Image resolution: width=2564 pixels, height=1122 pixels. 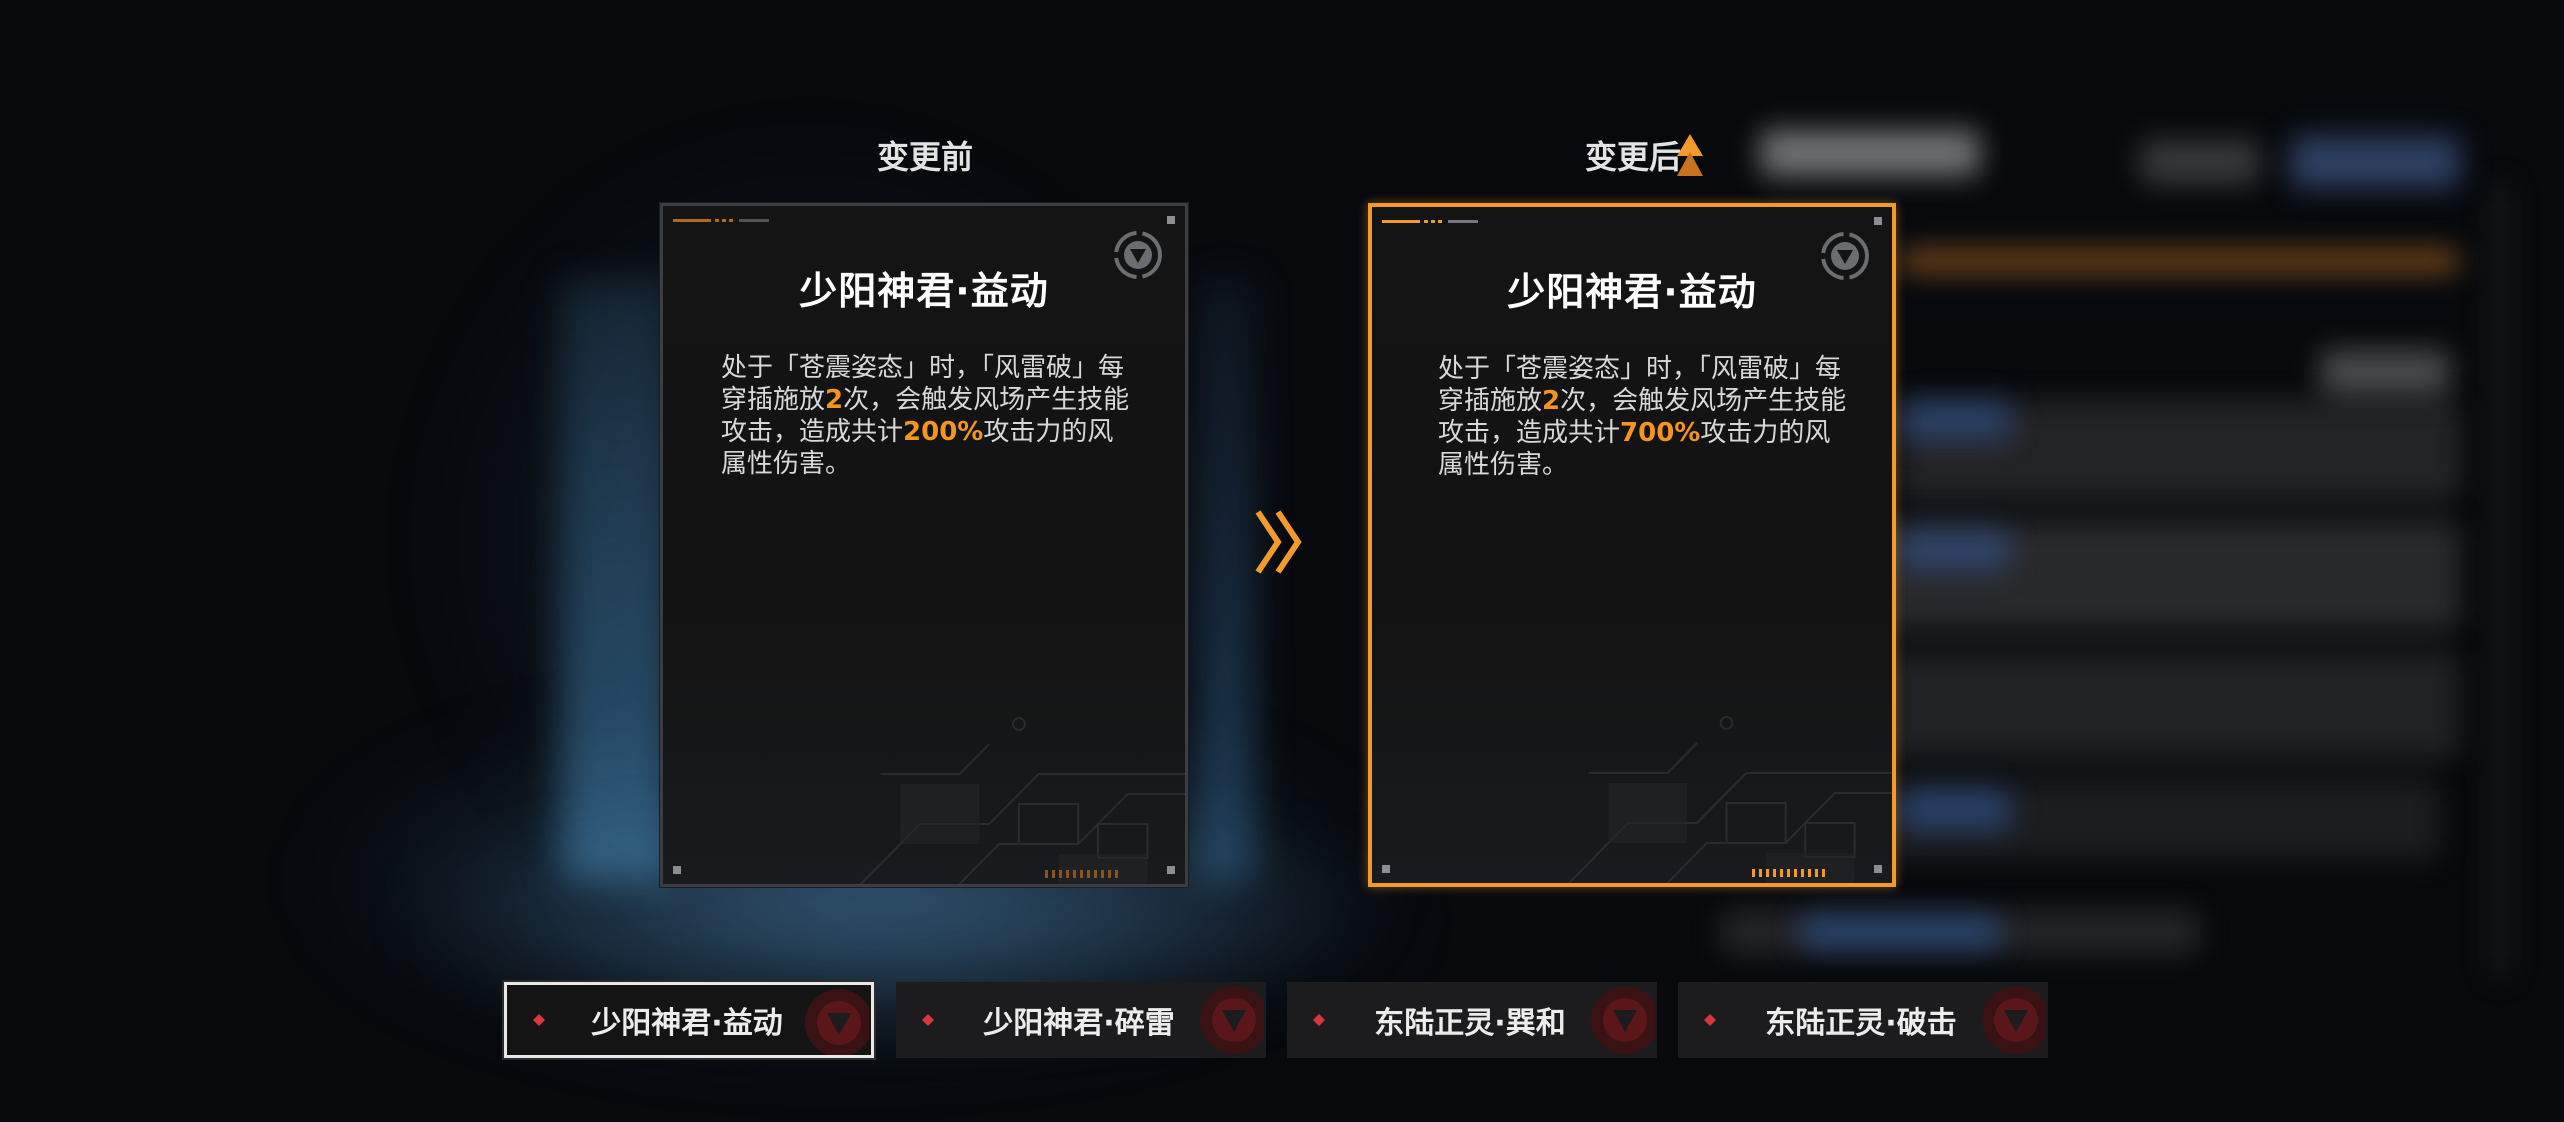 What do you see at coordinates (1079, 1023) in the screenshot?
I see `tab-label: 少阳神君·碎雷` at bounding box center [1079, 1023].